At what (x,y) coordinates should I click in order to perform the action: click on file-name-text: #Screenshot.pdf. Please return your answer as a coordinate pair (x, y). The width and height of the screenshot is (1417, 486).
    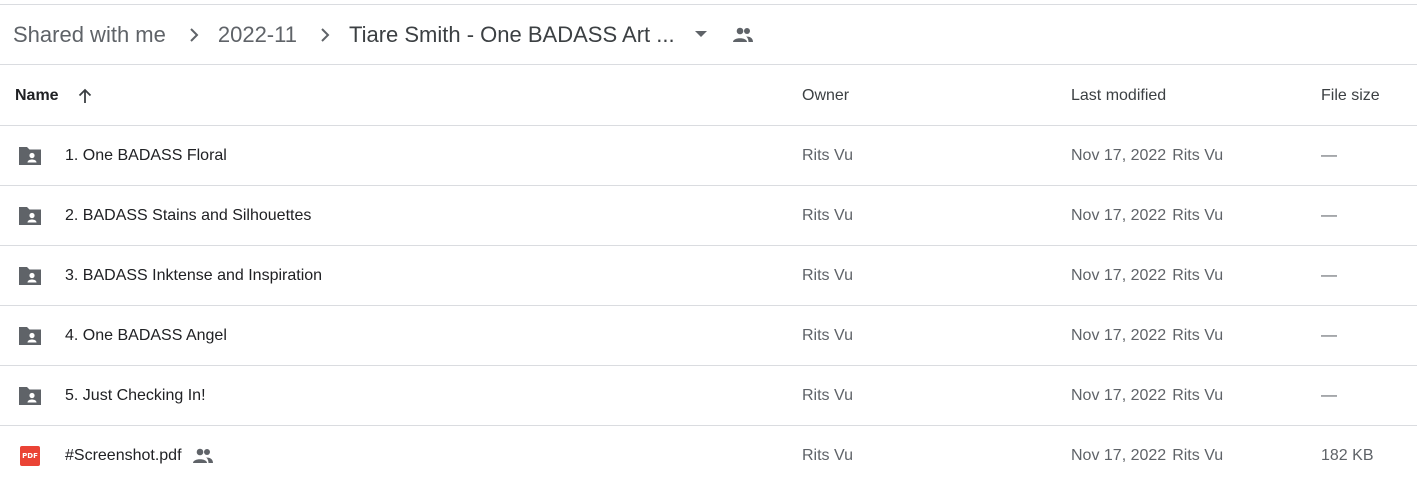
    Looking at the image, I should click on (123, 456).